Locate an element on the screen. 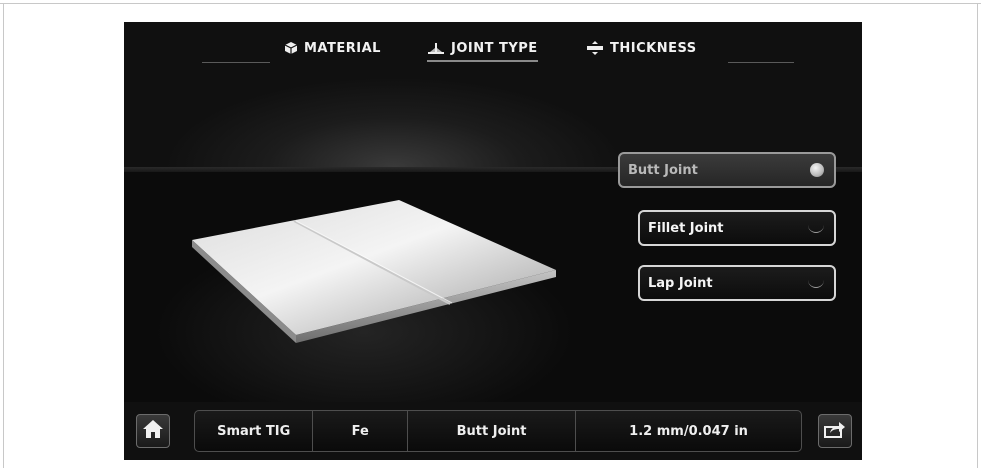 The width and height of the screenshot is (981, 468). status-bar: Smart TIG Fe Butt Joint 1.2 mm/0.047 in is located at coordinates (498, 431).